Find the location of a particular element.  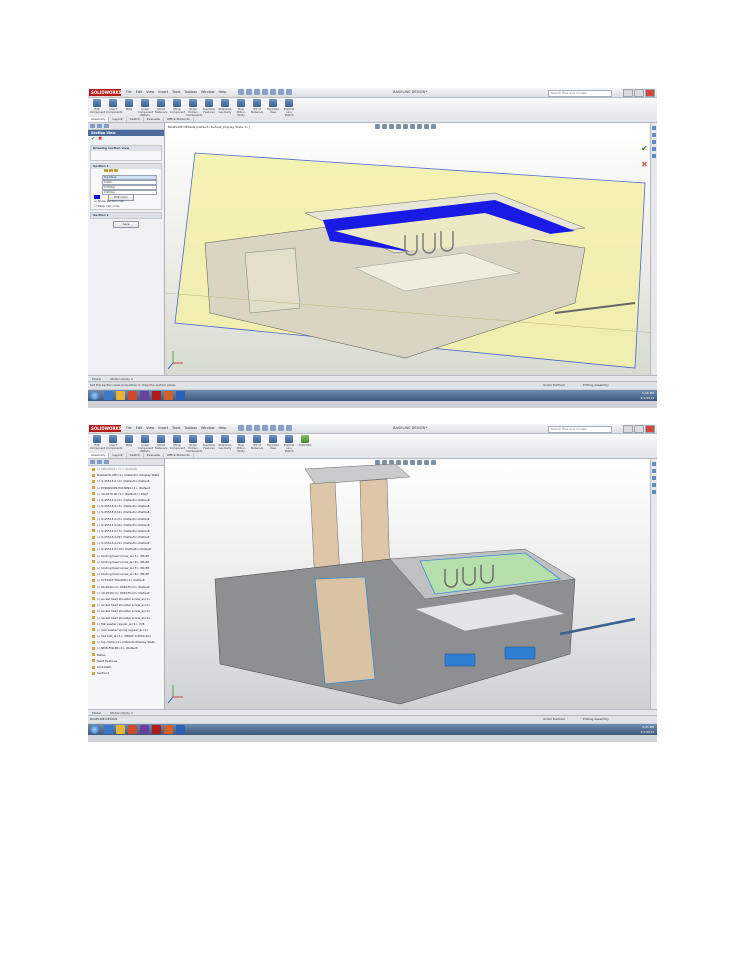

powerpoint-icon is located at coordinates (168, 395).